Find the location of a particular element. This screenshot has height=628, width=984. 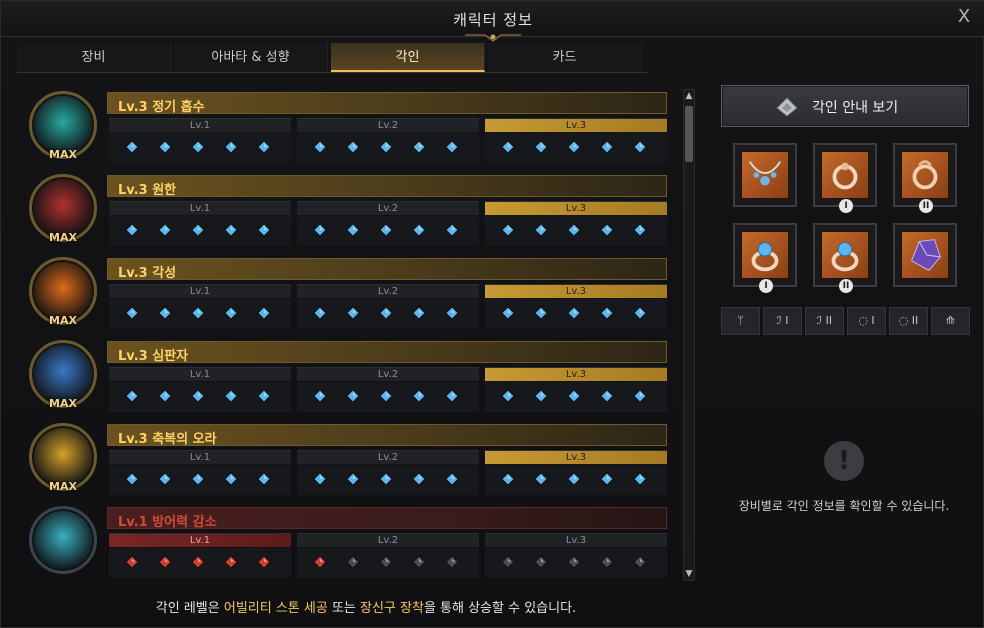

portrait-frame is located at coordinates (63, 540).